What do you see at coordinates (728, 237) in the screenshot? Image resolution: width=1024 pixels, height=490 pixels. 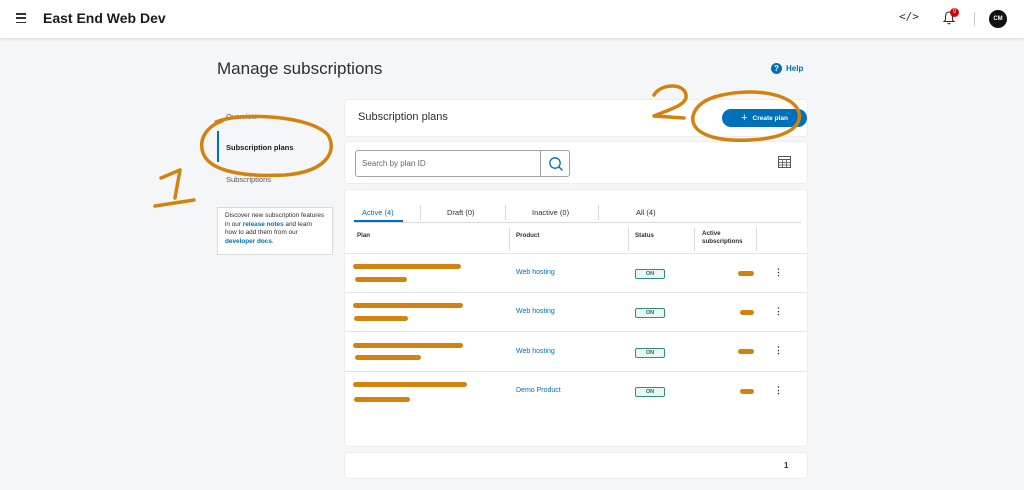 I see `column-header-active-subscriptions: Active subscriptions` at bounding box center [728, 237].